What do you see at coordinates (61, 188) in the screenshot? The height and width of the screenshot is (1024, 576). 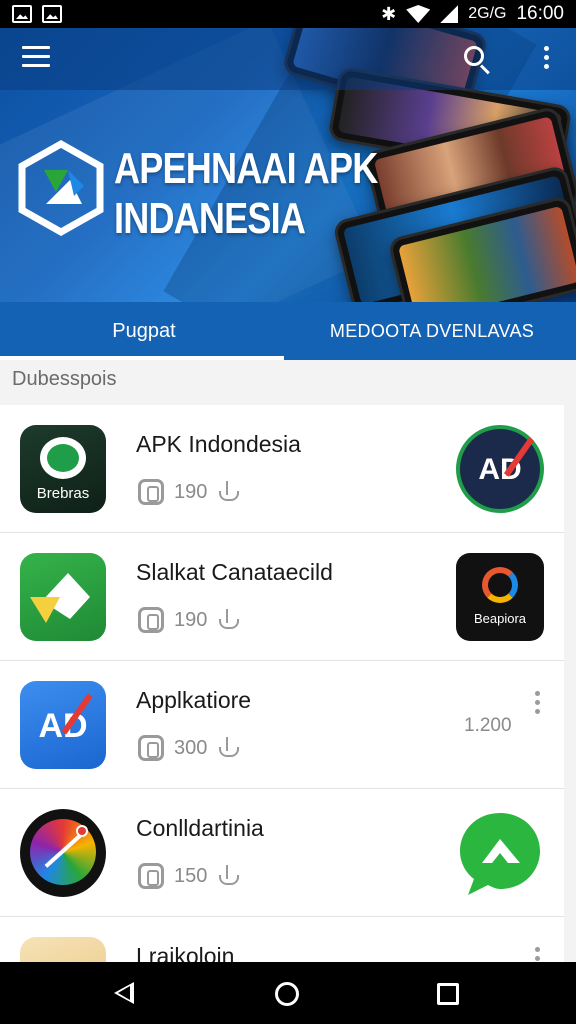 I see `brand-logo-icon` at bounding box center [61, 188].